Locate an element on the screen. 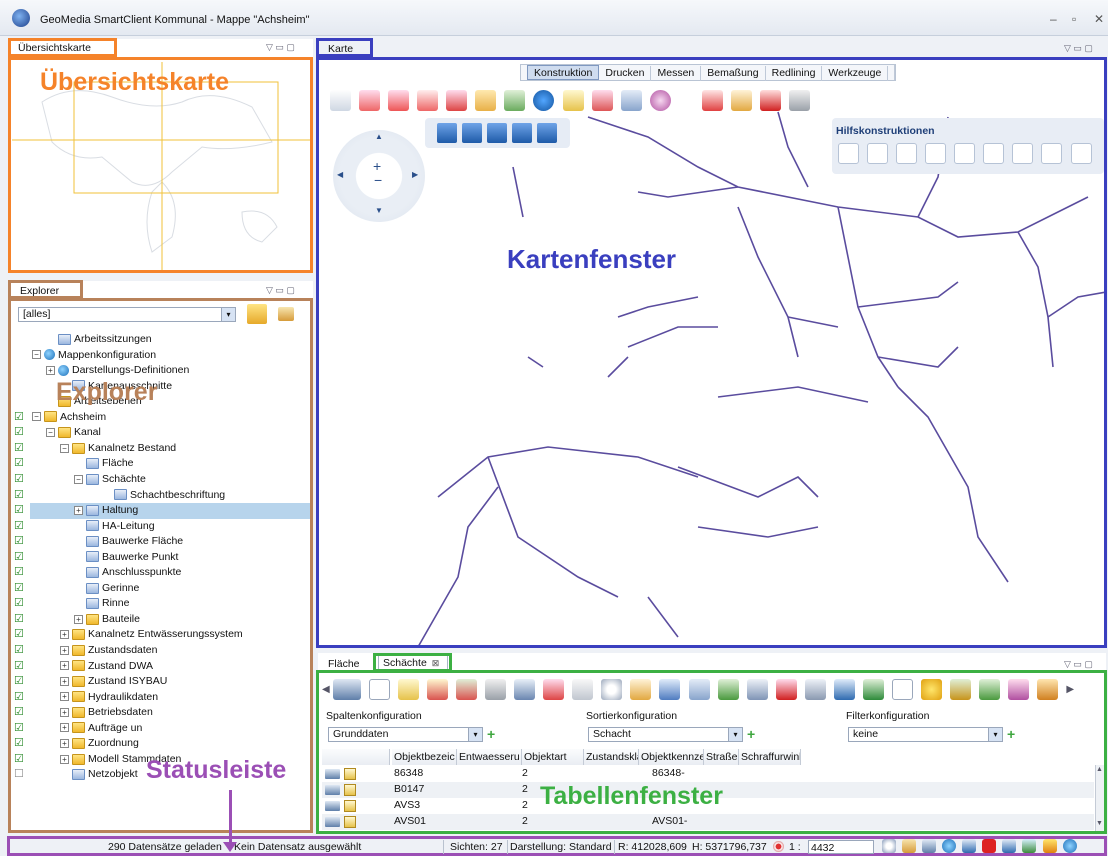  table-tab-flaeche: Fläche is located at coordinates (344, 664).